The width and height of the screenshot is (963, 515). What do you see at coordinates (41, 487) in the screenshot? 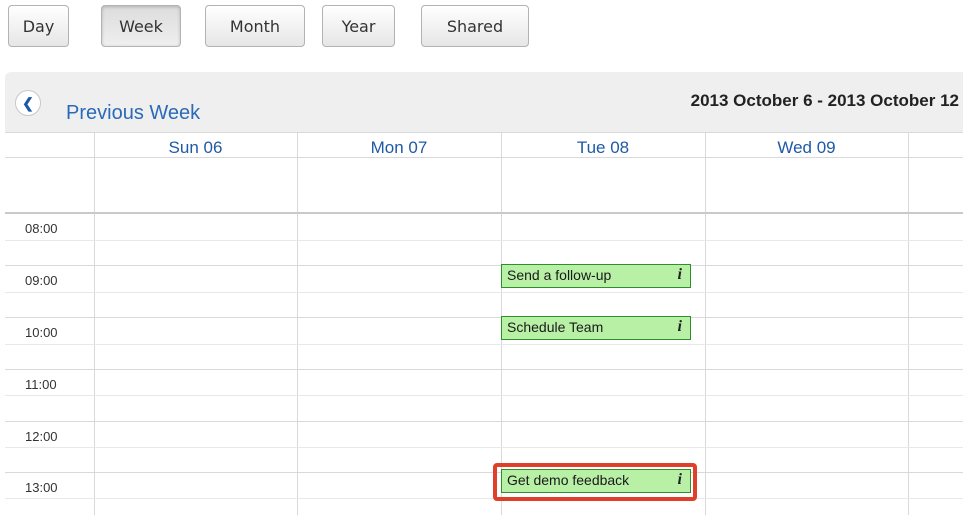
I see `time-label: 13:00` at bounding box center [41, 487].